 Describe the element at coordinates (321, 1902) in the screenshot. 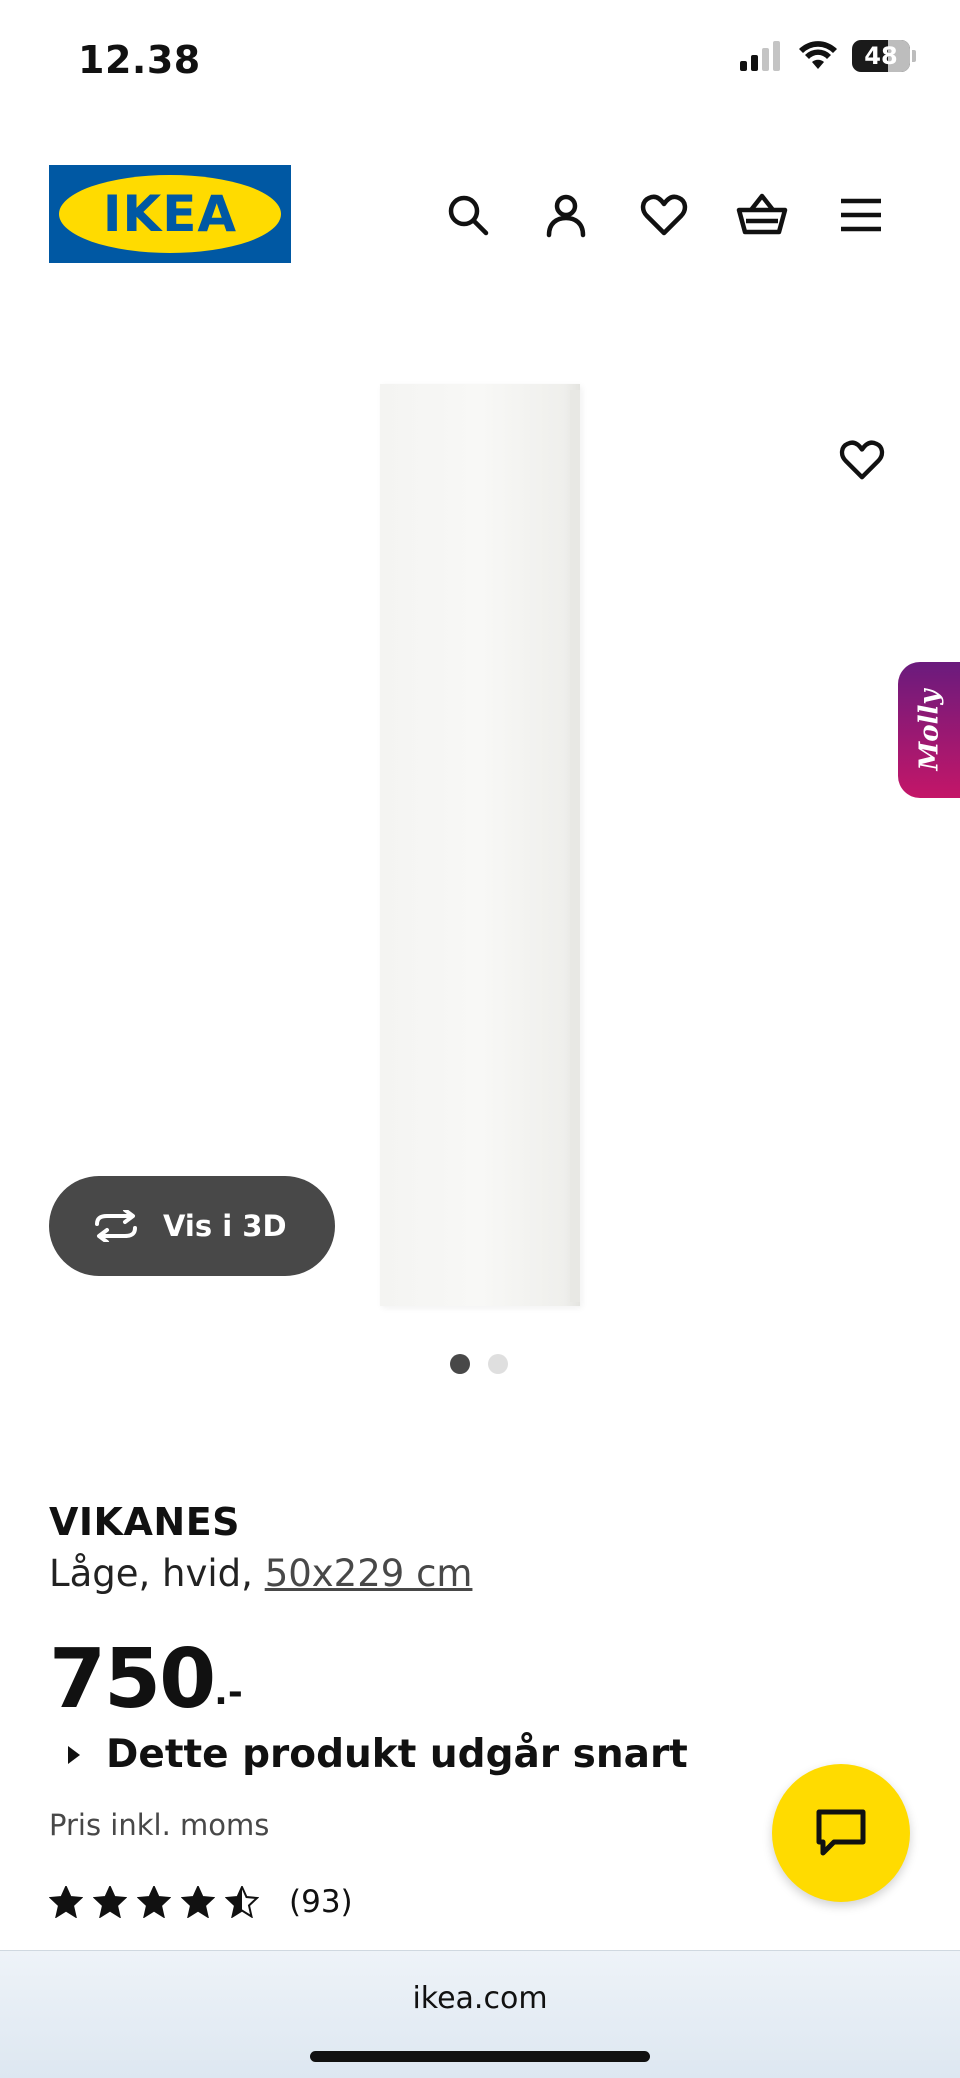

I see `review-count: (93)` at that location.